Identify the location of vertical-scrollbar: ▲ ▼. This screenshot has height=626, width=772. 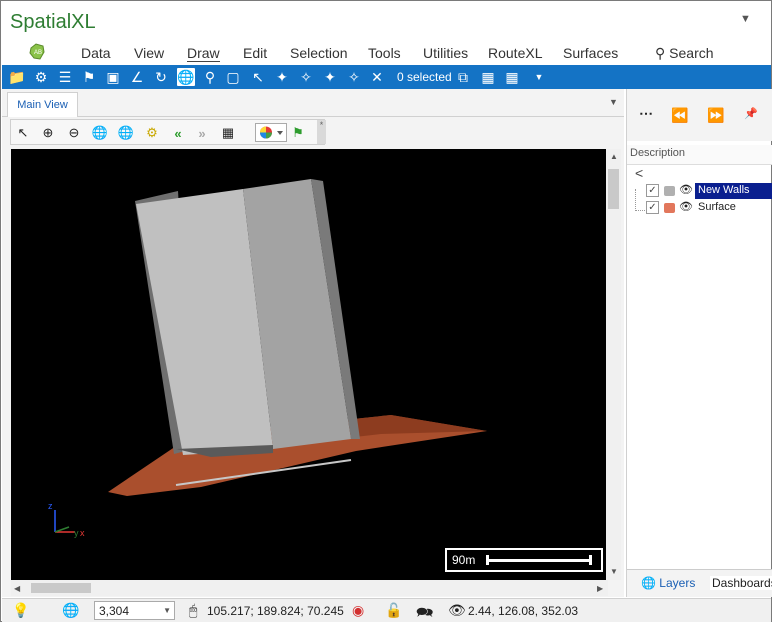
(613, 364).